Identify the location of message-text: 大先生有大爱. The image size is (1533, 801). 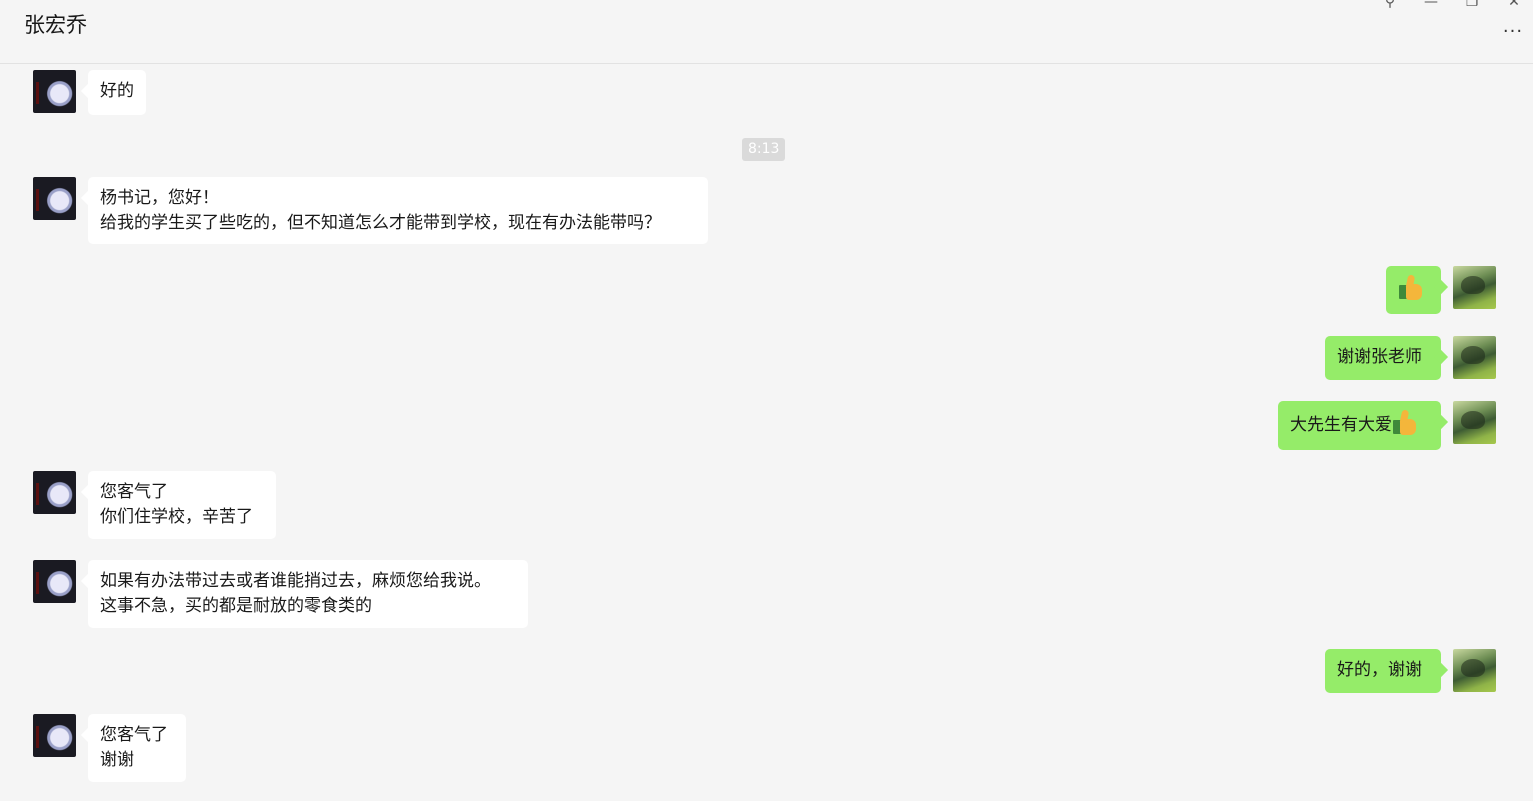
(1341, 425).